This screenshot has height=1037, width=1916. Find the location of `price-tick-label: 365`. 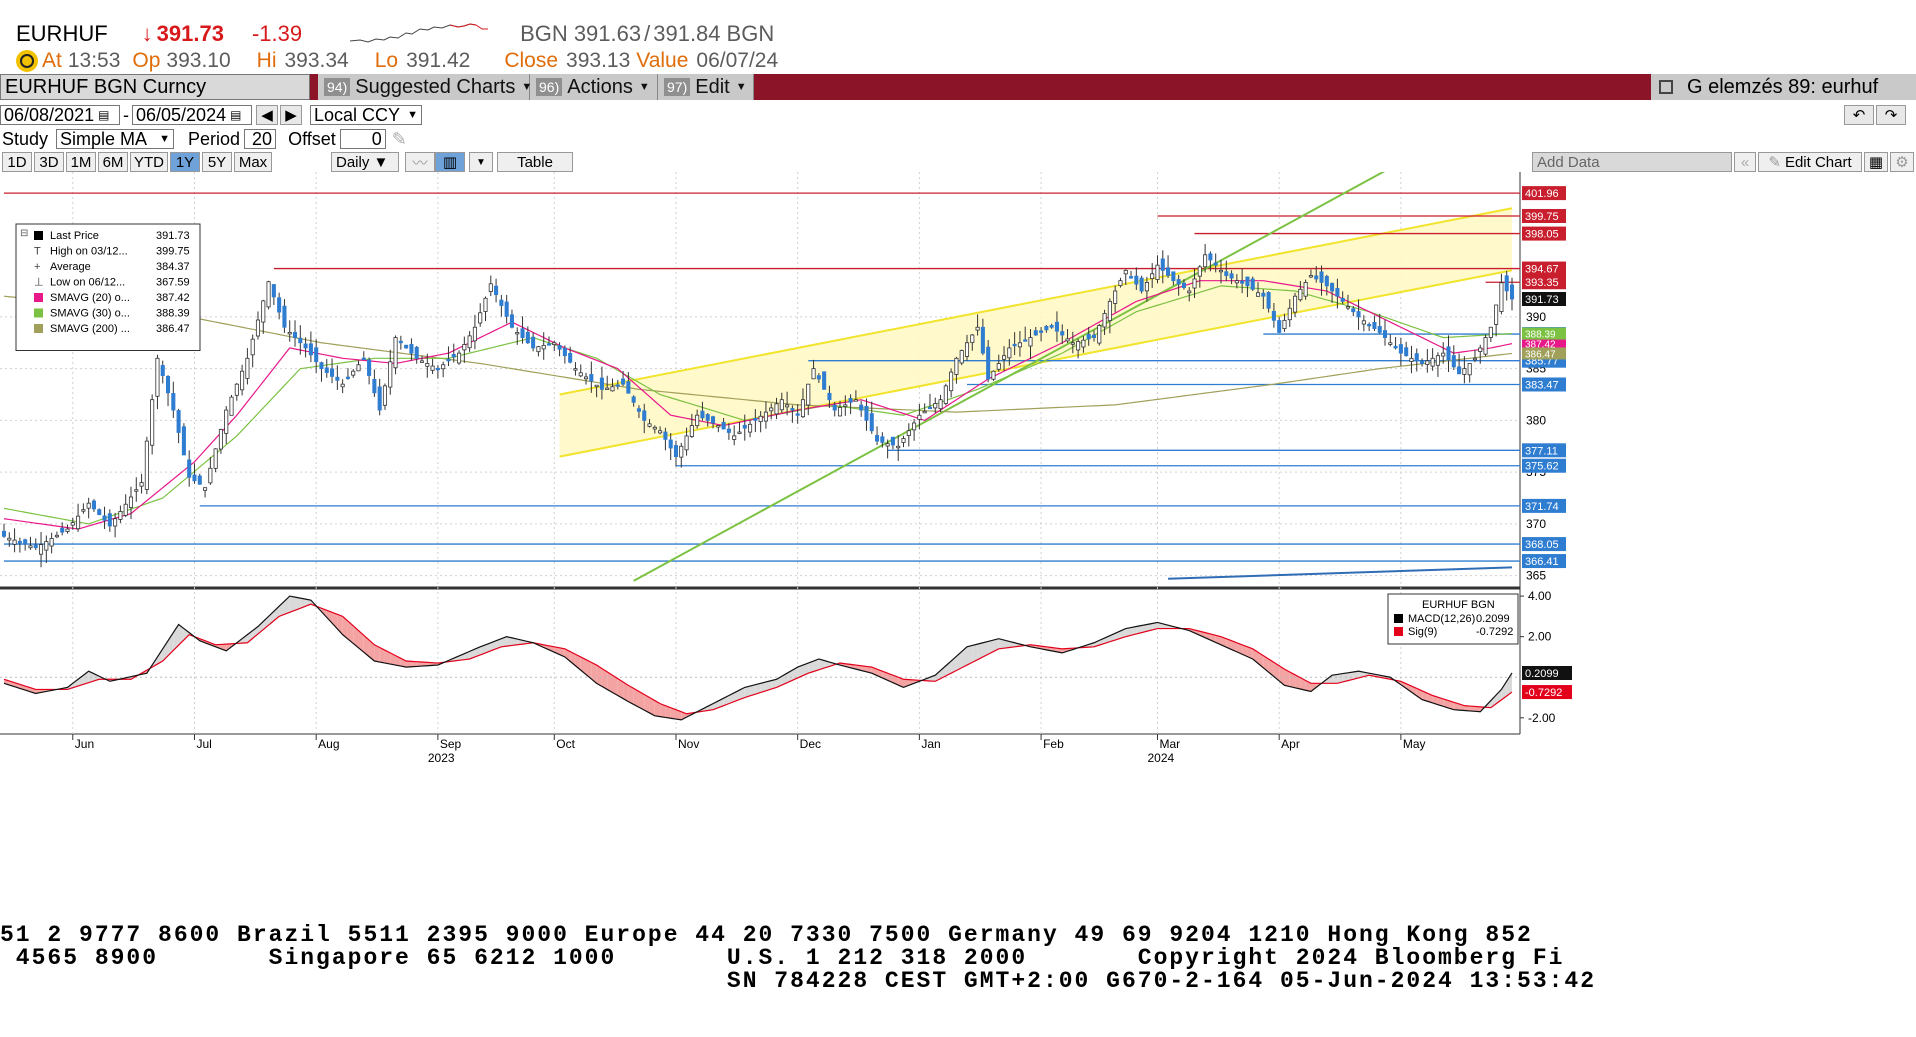

price-tick-label: 365 is located at coordinates (1536, 576).